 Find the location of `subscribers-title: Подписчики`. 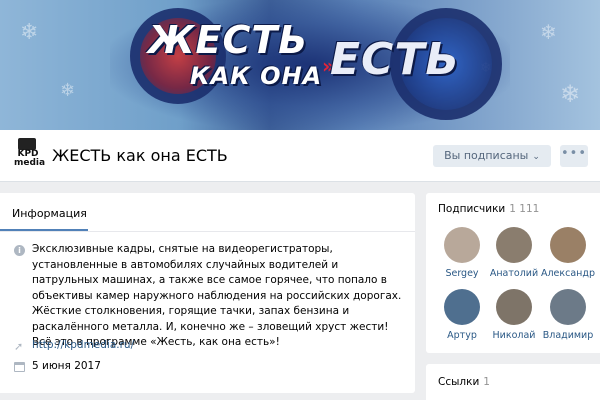

subscribers-title: Подписчики is located at coordinates (472, 209).